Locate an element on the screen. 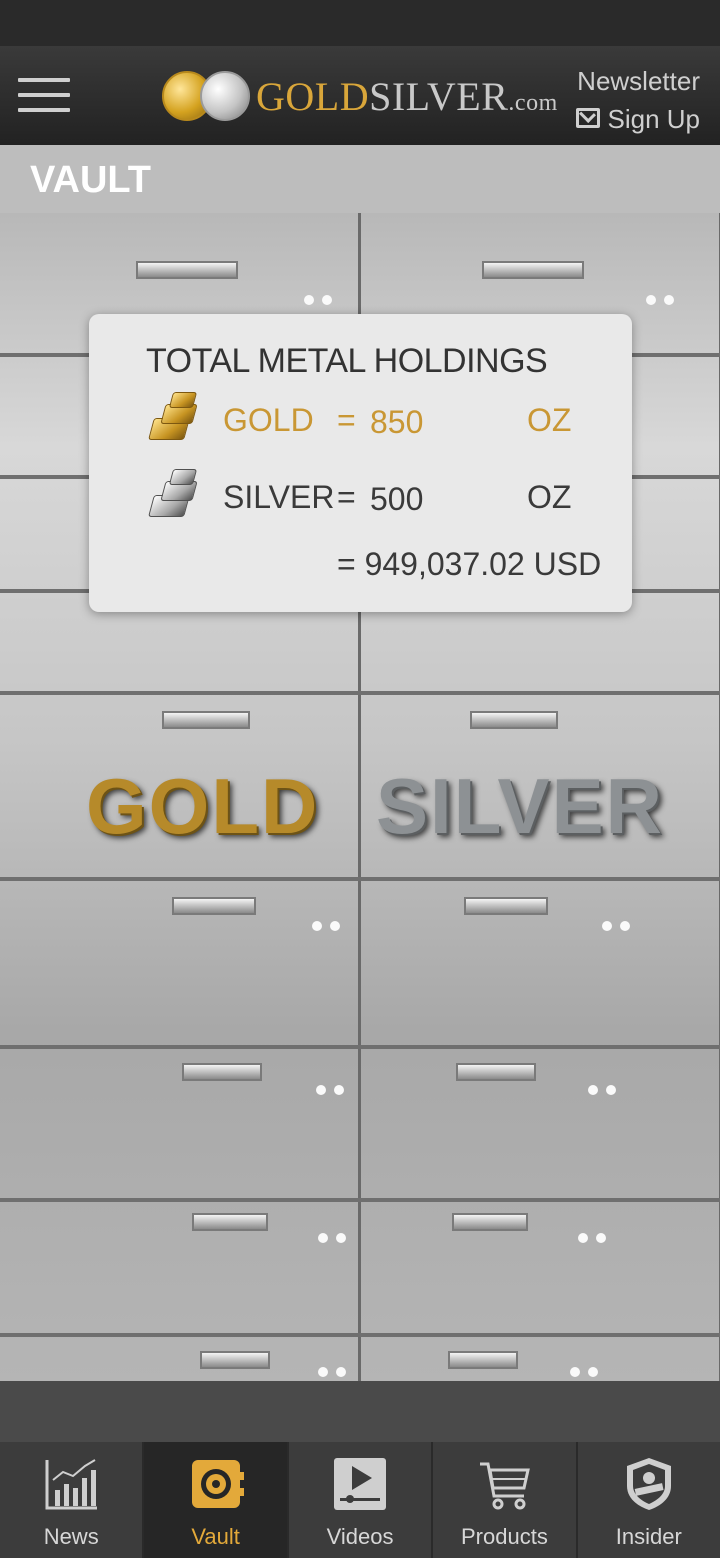 The height and width of the screenshot is (1558, 720). tab-products: Products is located at coordinates (505, 1500).